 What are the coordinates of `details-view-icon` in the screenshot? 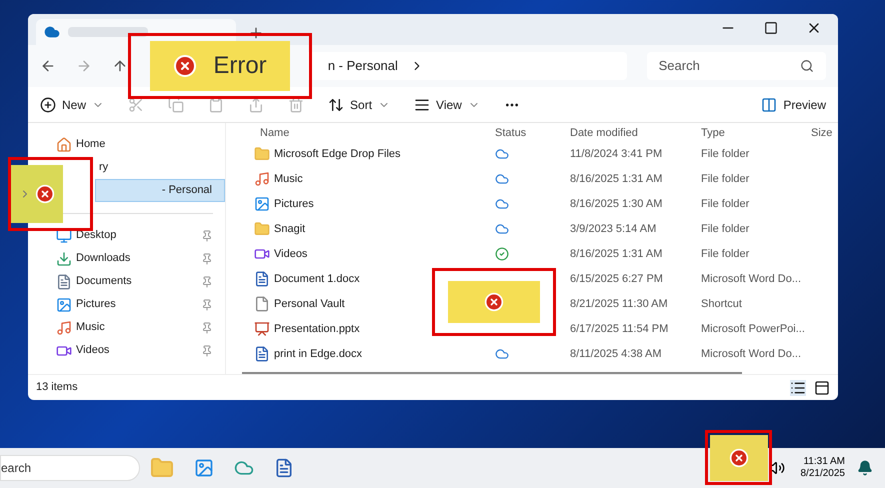 It's located at (798, 388).